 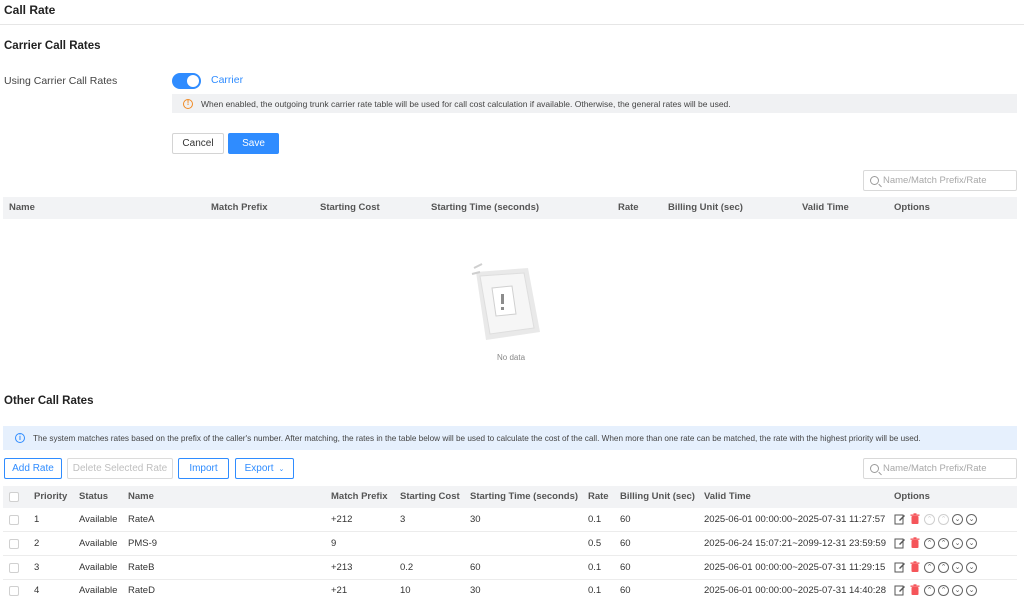 I want to click on chevron-down-icon: ⌄, so click(x=281, y=469).